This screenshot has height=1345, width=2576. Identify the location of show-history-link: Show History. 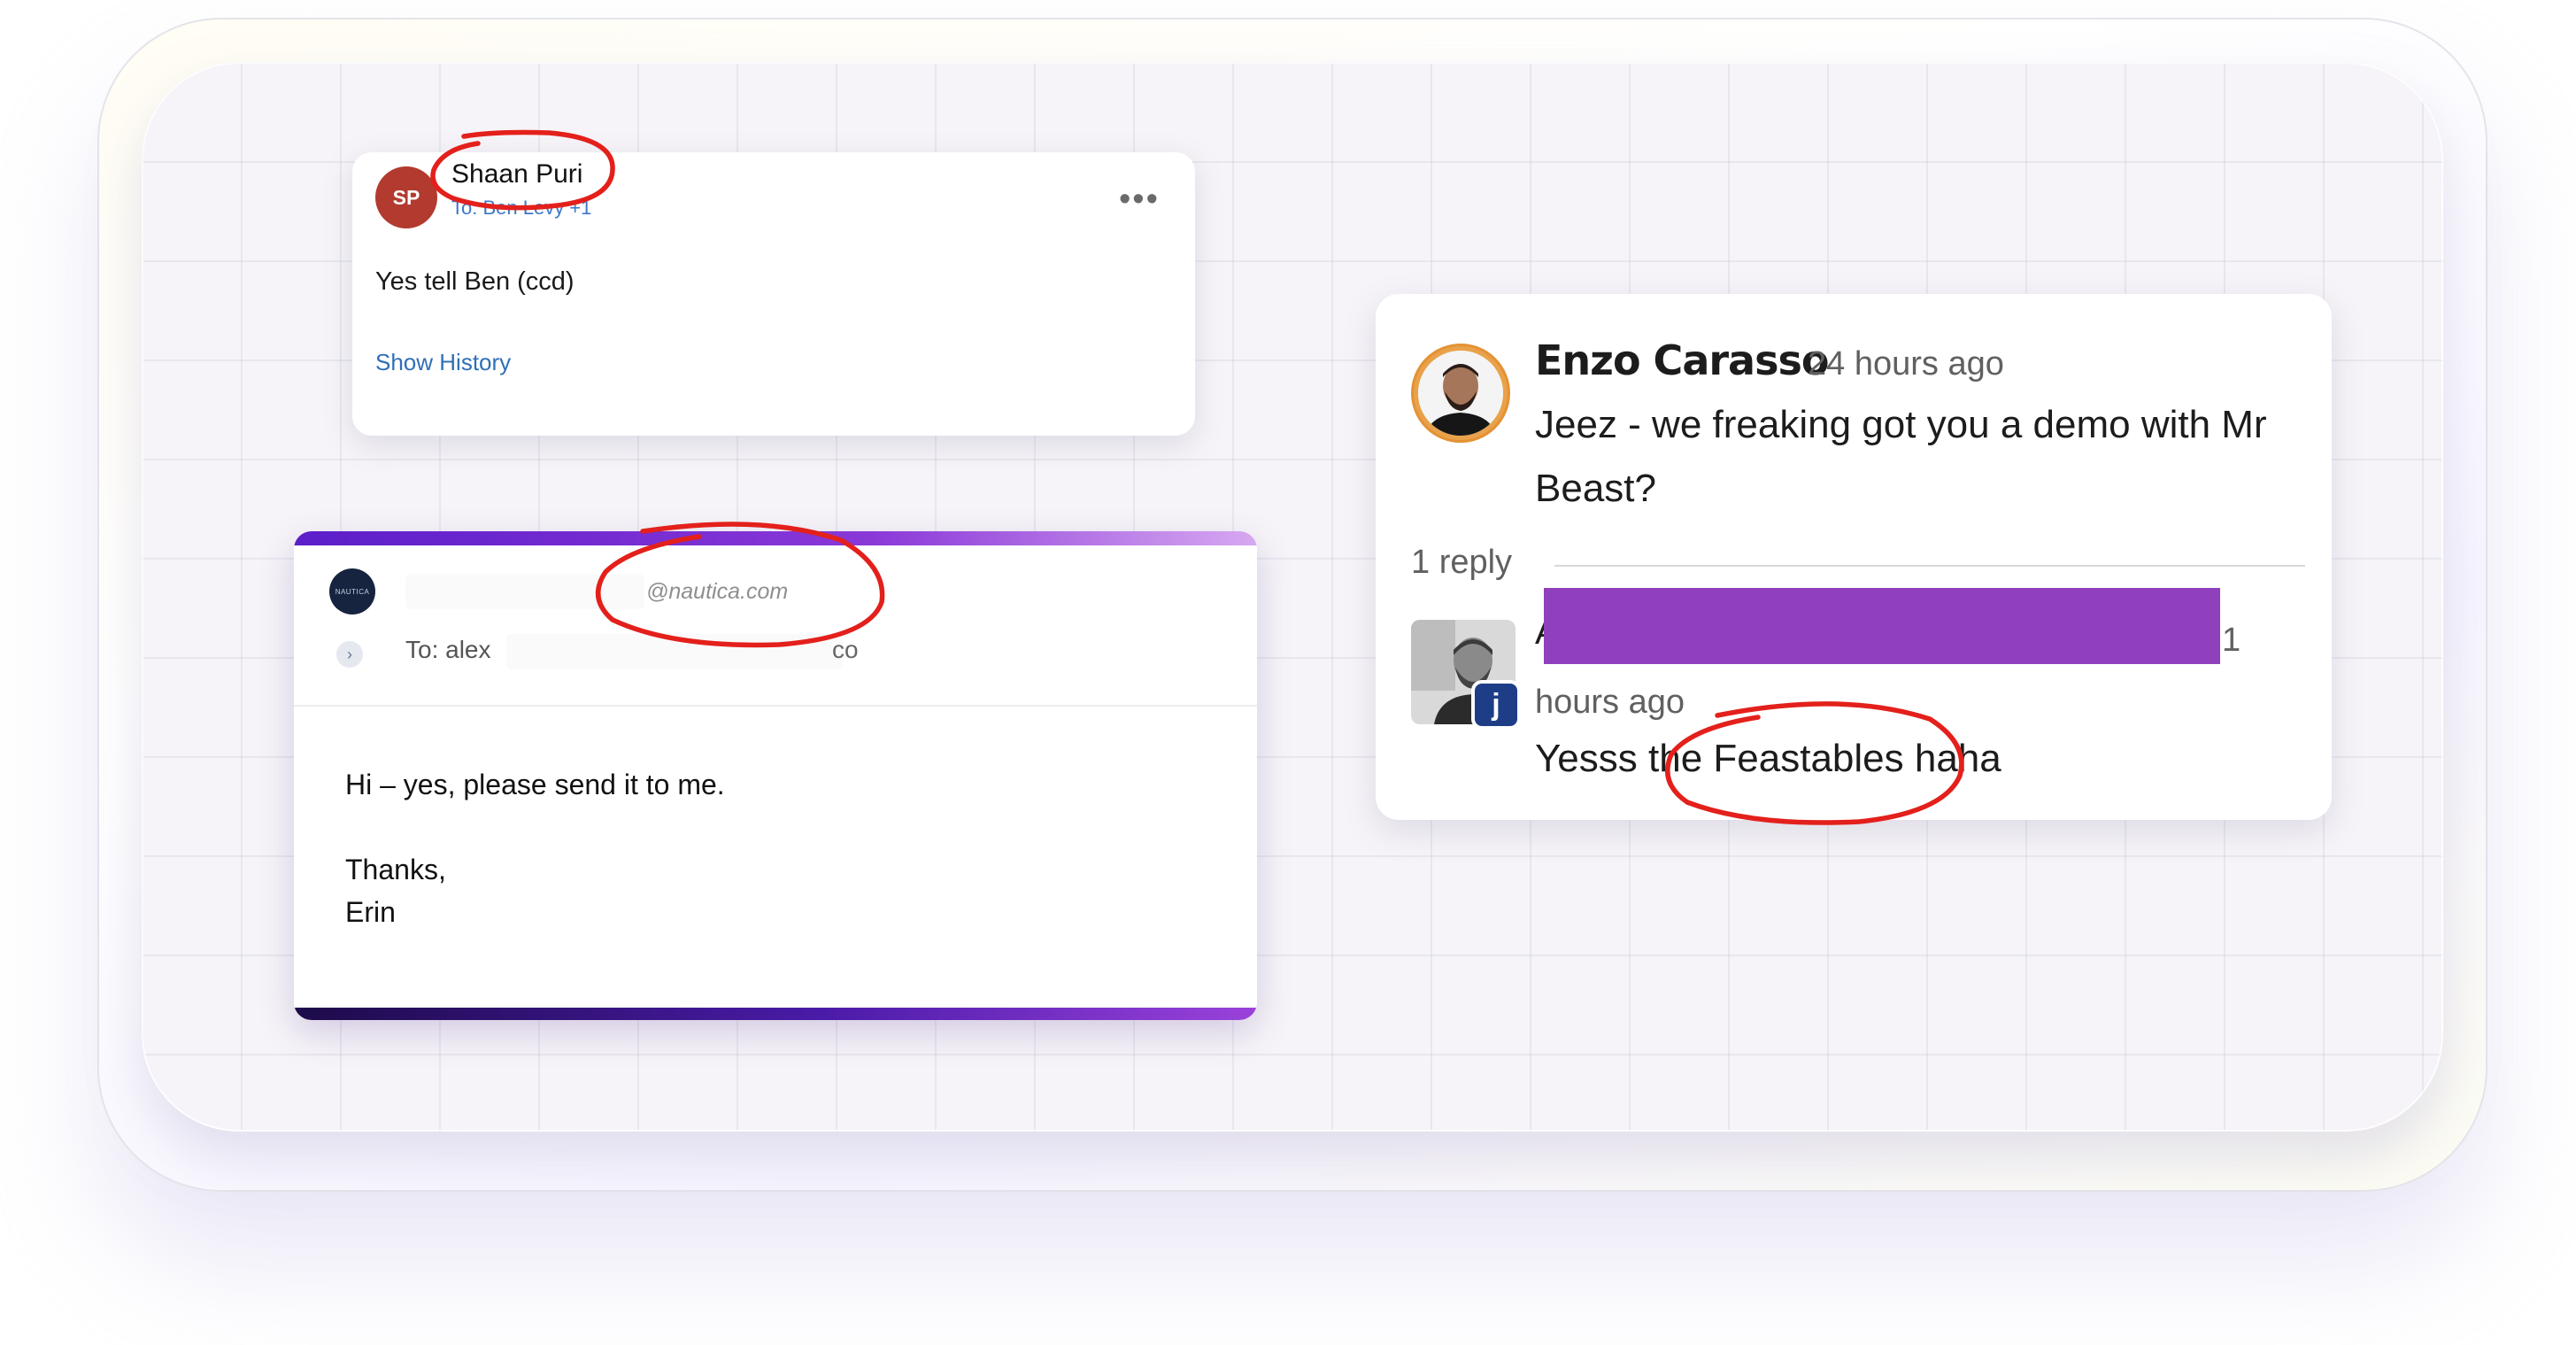
(443, 363).